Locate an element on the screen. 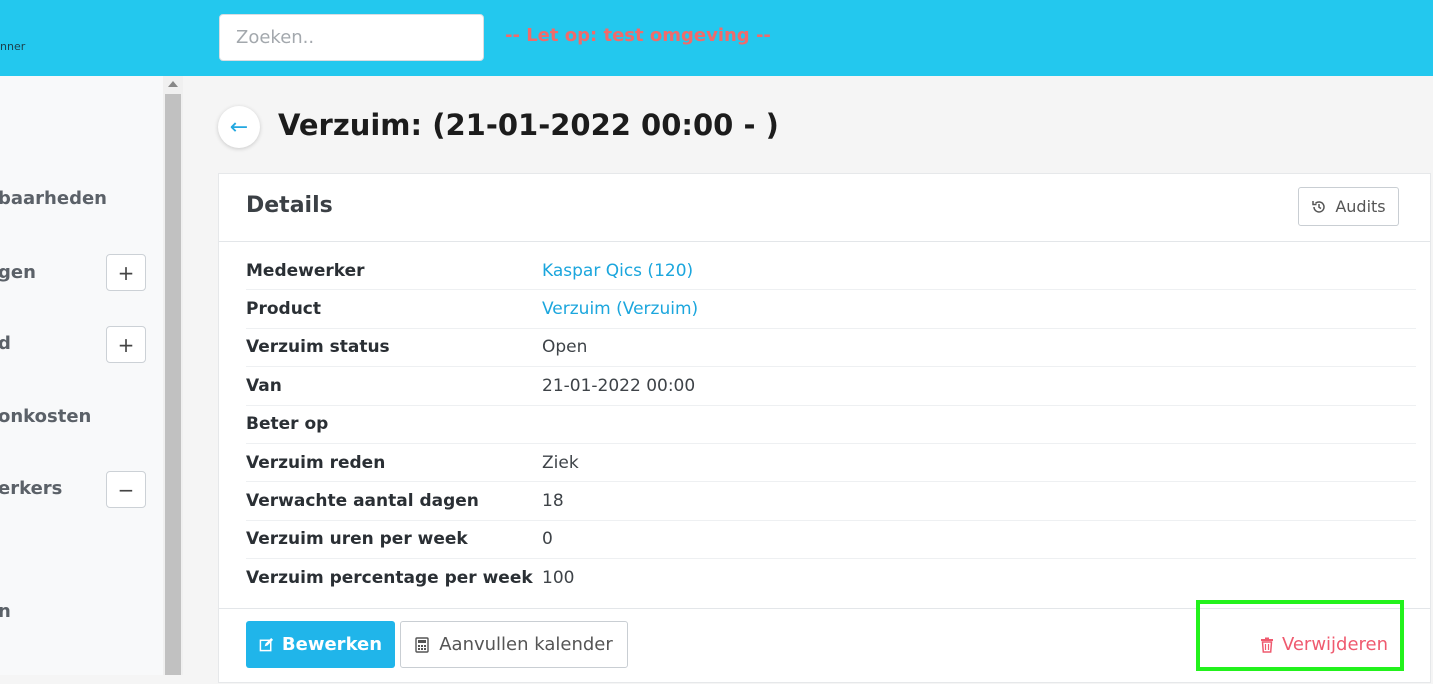 The height and width of the screenshot is (684, 1433). detail-label: Van is located at coordinates (264, 385).